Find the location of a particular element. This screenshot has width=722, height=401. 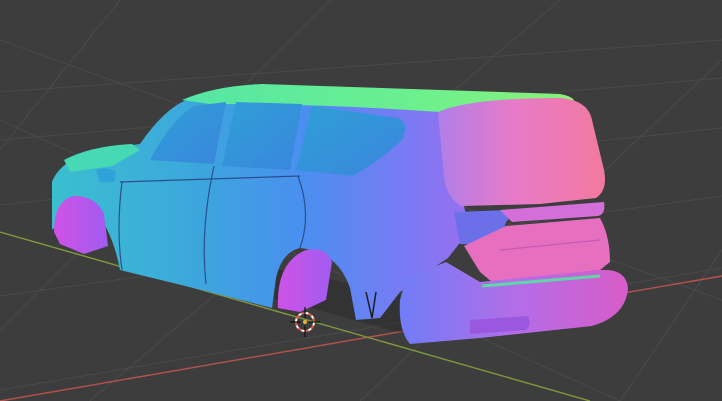

3d-cursor-icon is located at coordinates (305, 322).